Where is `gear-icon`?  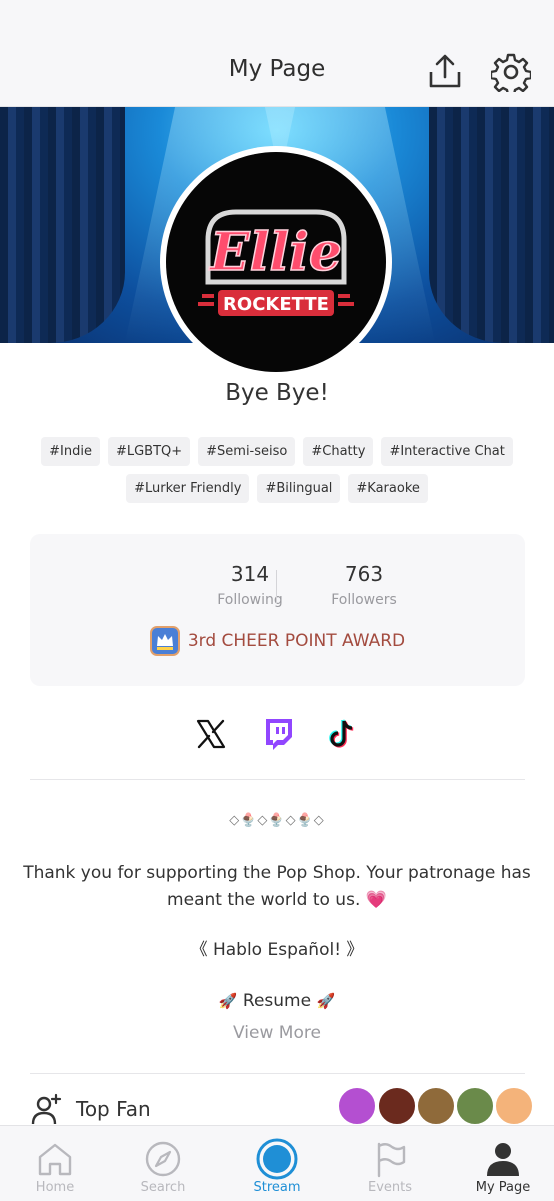
gear-icon is located at coordinates (511, 72).